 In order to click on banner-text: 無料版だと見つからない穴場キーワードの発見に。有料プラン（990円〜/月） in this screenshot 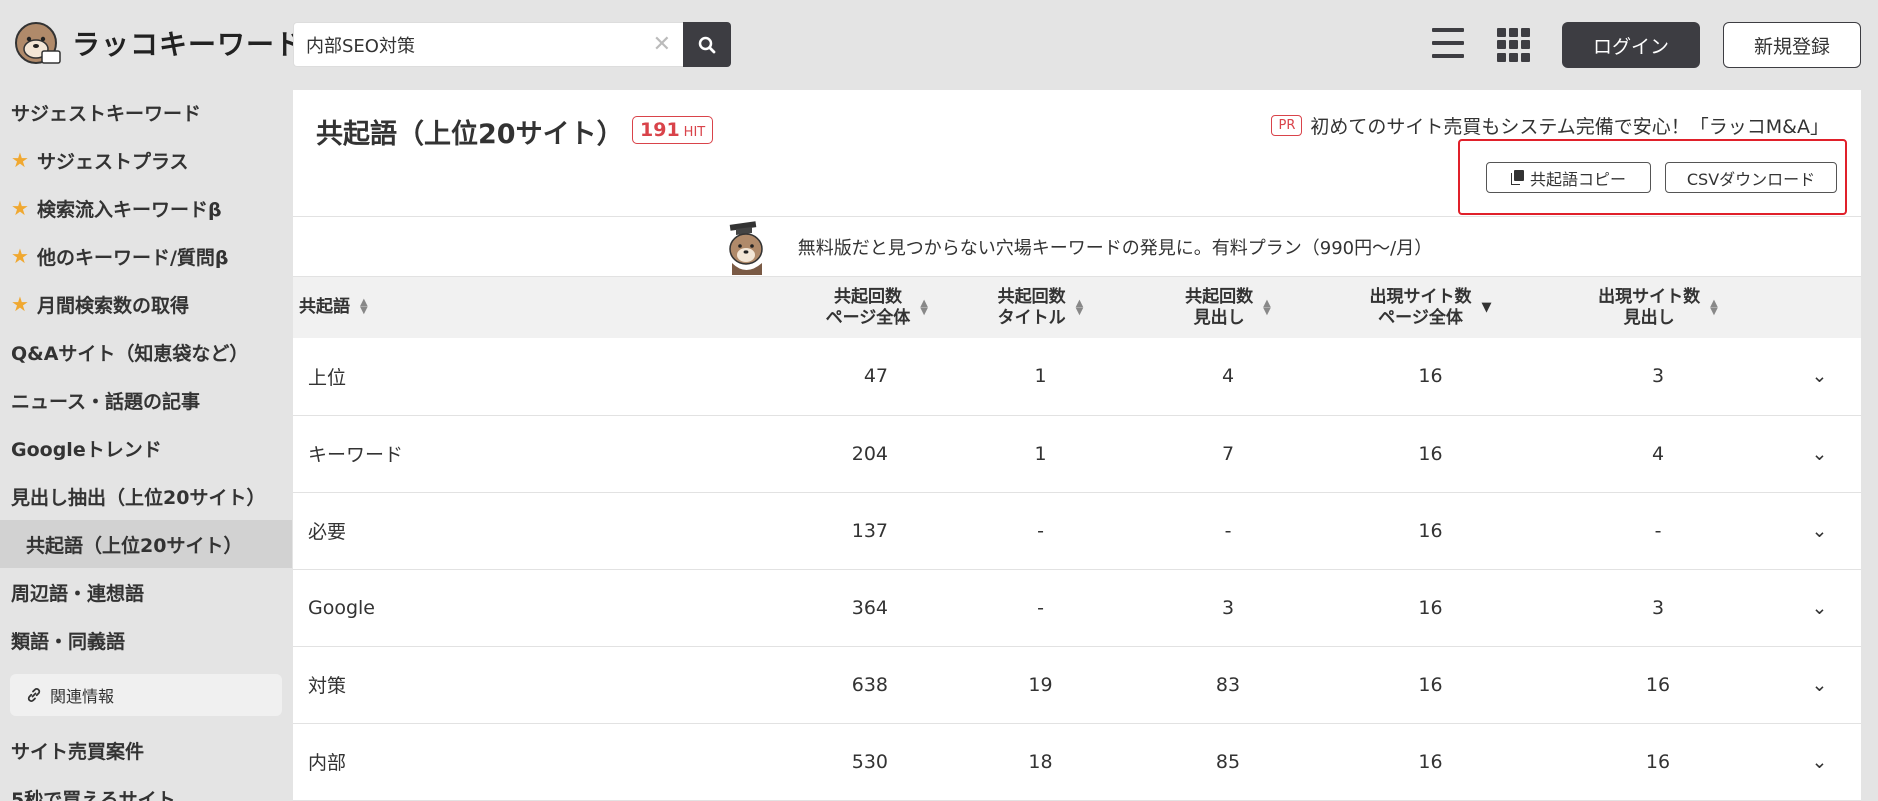, I will do `click(1115, 248)`.